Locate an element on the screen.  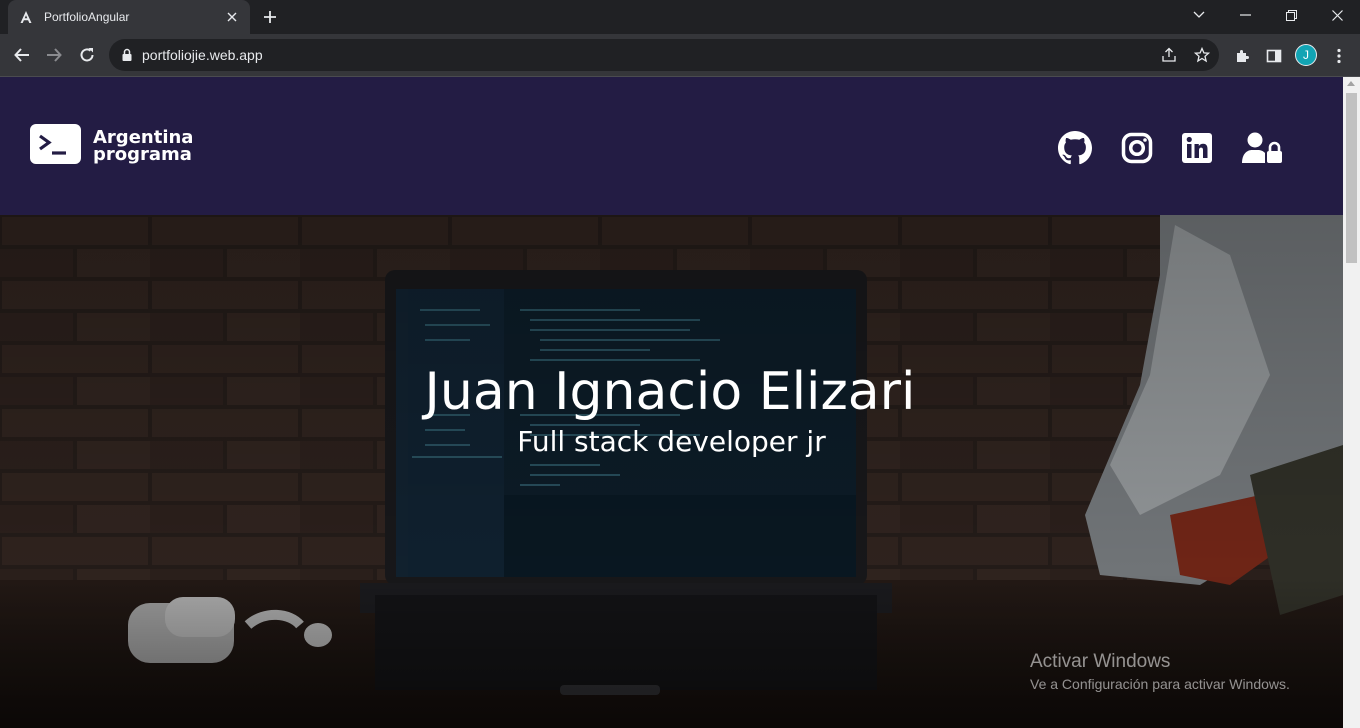
page-scrollbar is located at coordinates (1351, 402).